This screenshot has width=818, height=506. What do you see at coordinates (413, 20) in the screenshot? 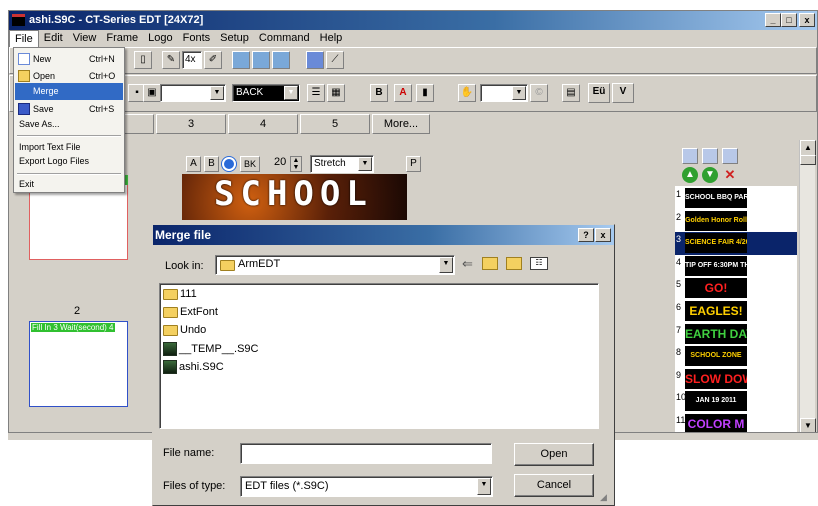
I see `title-bar: ashi.S9C - CT-Series EDT [24X72] _ □ x` at bounding box center [413, 20].